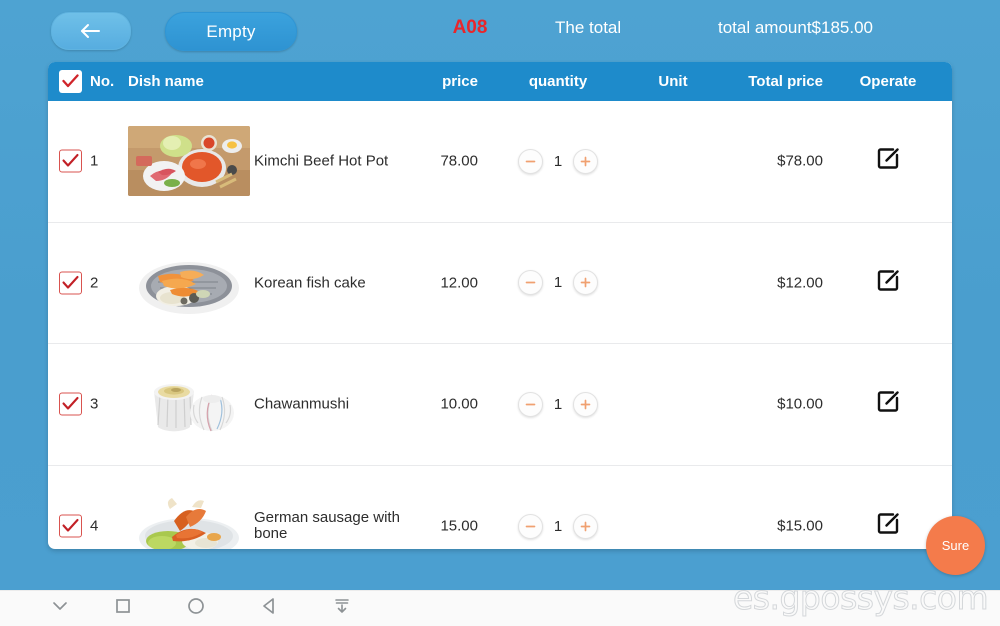 The height and width of the screenshot is (626, 1000). What do you see at coordinates (70, 81) in the screenshot?
I see `select-all-checkbox` at bounding box center [70, 81].